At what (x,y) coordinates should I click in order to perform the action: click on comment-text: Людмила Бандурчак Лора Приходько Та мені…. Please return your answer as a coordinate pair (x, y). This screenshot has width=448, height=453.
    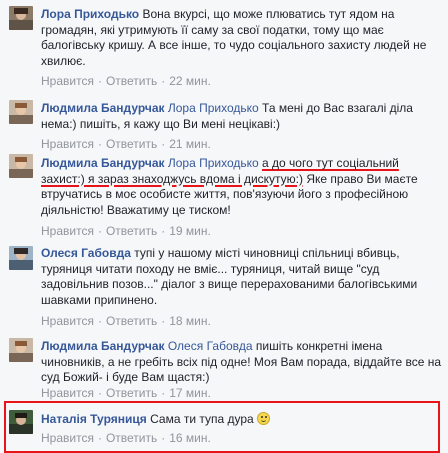
    Looking at the image, I should click on (241, 116).